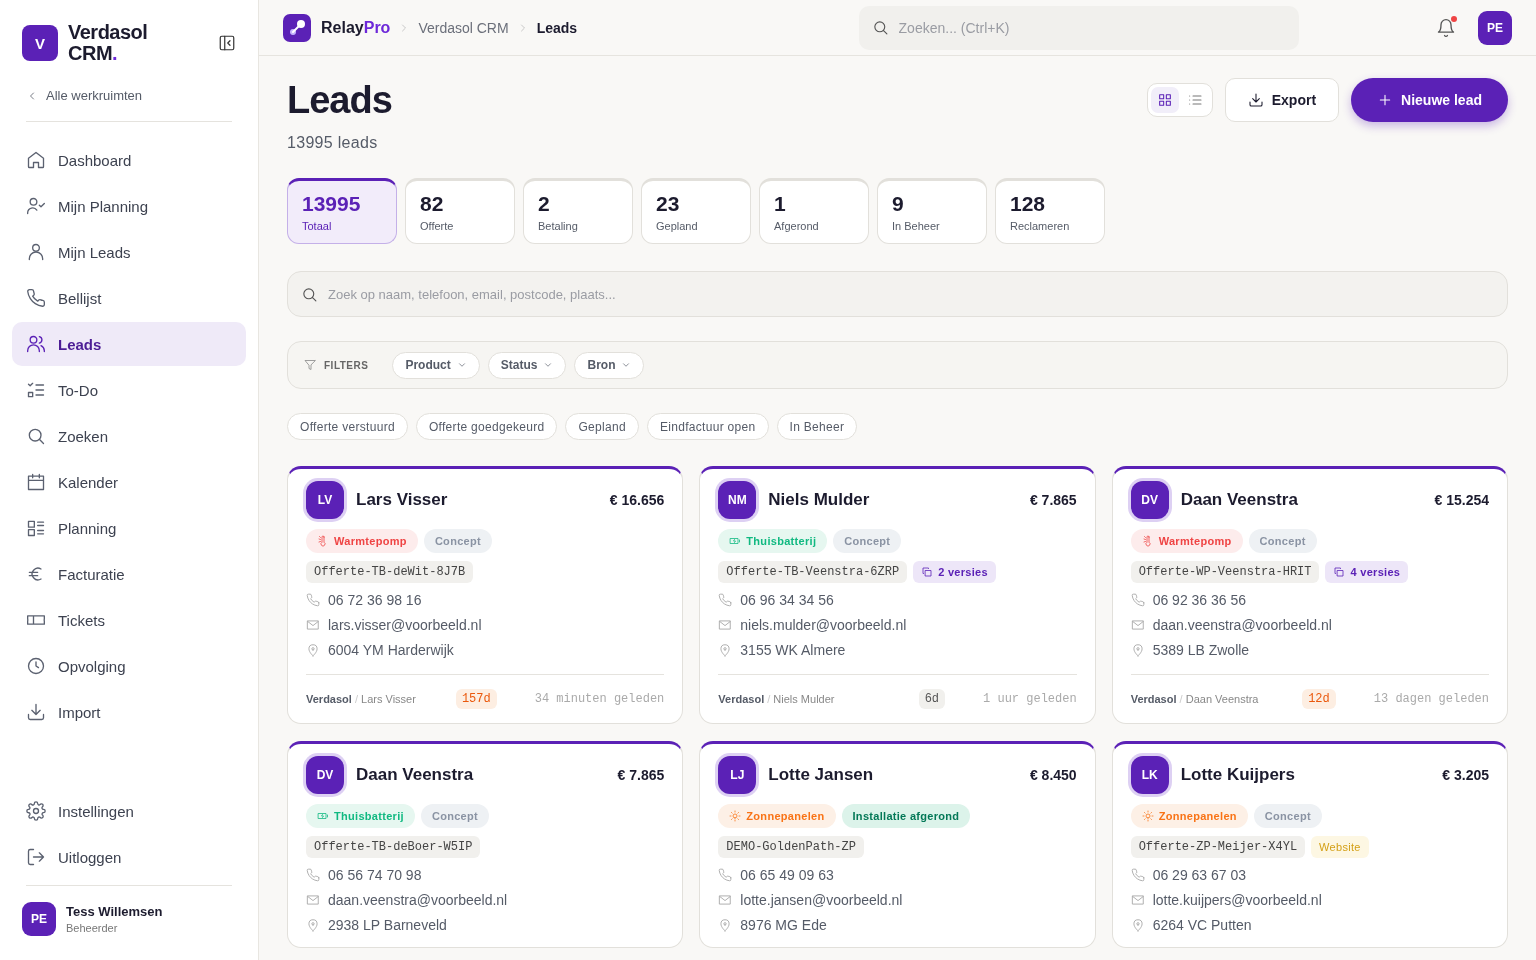 The height and width of the screenshot is (960, 1536). What do you see at coordinates (793, 649) in the screenshot?
I see `lead-address: 3155 WK Almere` at bounding box center [793, 649].